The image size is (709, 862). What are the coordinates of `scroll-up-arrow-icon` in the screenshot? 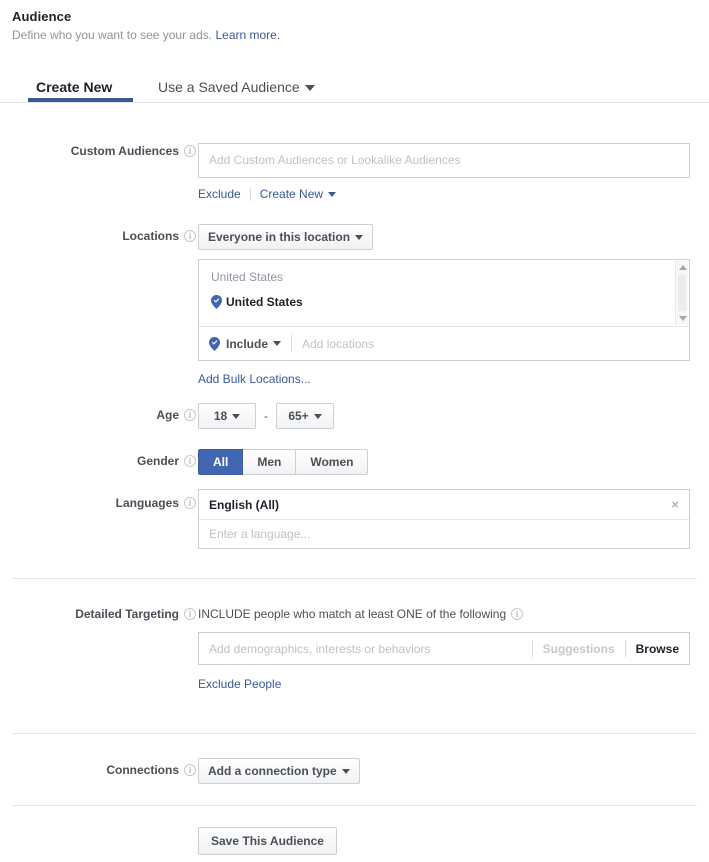 It's located at (683, 267).